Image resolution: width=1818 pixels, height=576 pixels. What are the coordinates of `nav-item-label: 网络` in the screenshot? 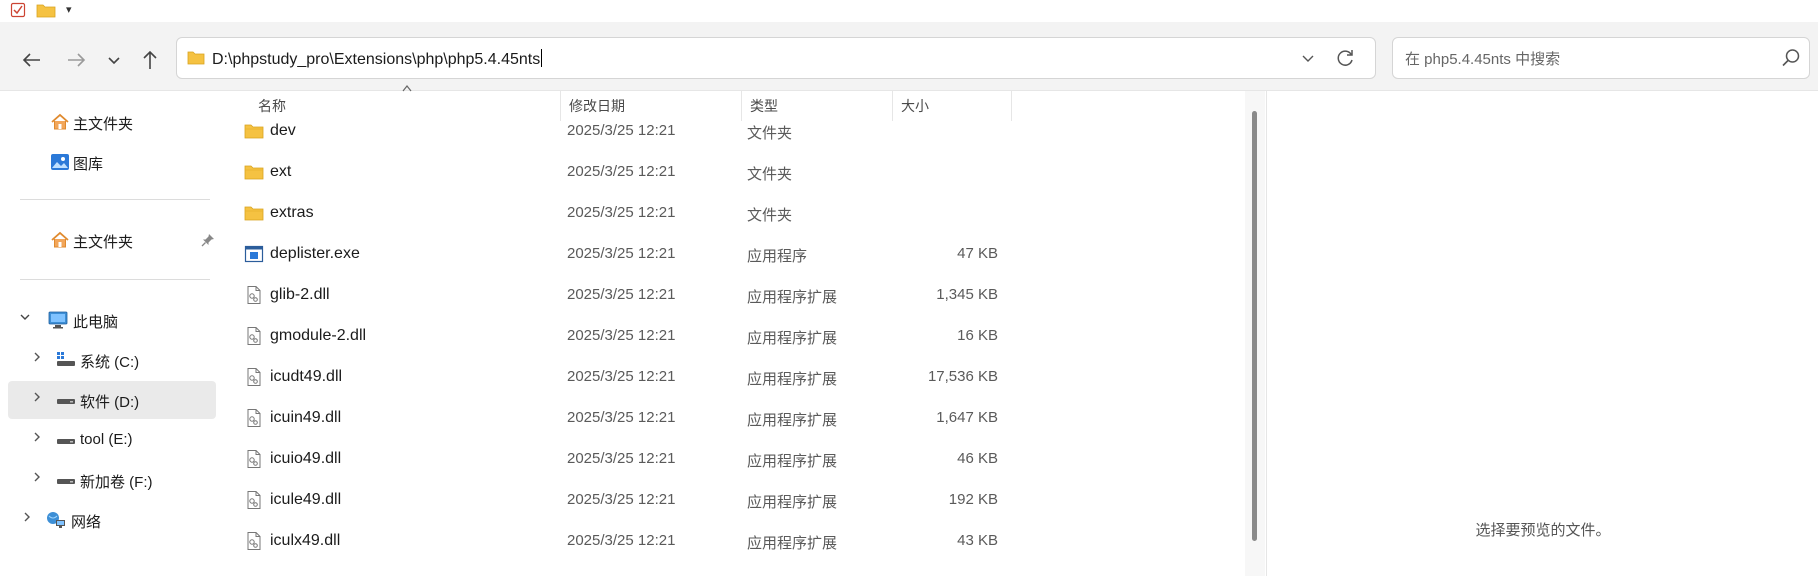 It's located at (86, 522).